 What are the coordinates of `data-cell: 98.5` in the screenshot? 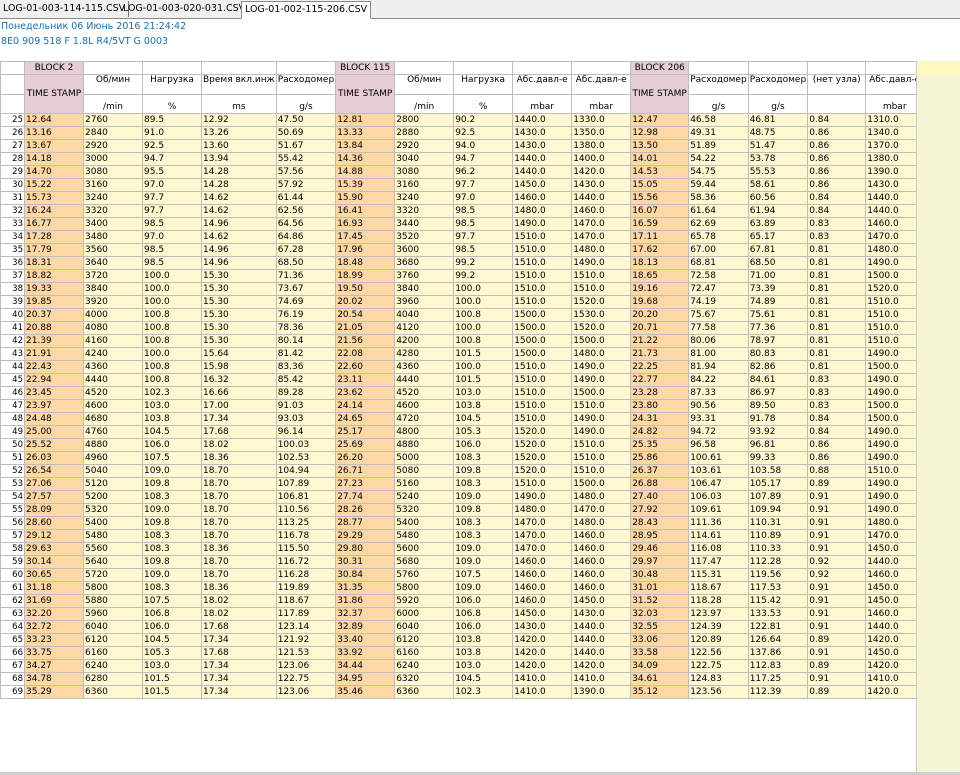 It's located at (172, 250).